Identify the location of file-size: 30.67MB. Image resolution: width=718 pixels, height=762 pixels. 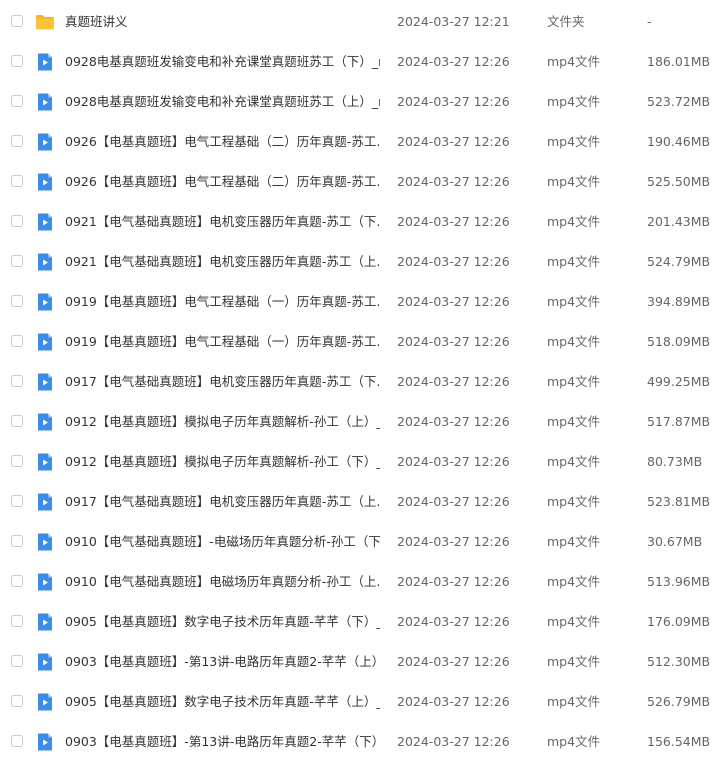
(675, 541).